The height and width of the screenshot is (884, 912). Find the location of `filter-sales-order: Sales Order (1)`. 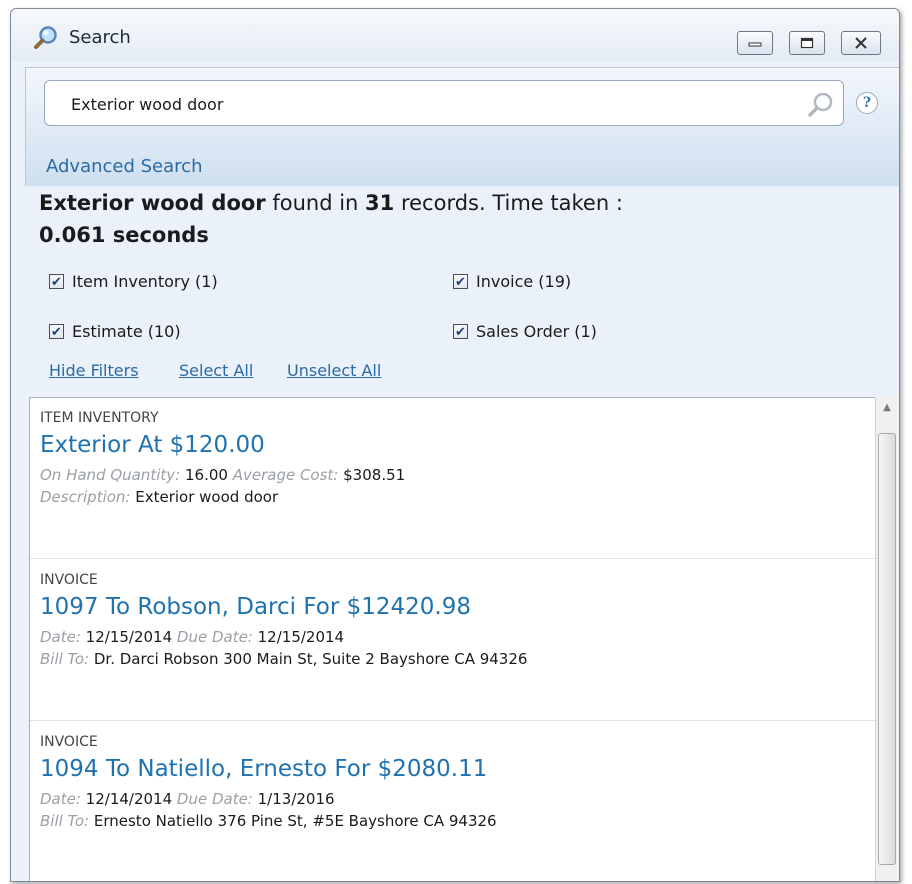

filter-sales-order: Sales Order (1) is located at coordinates (525, 332).